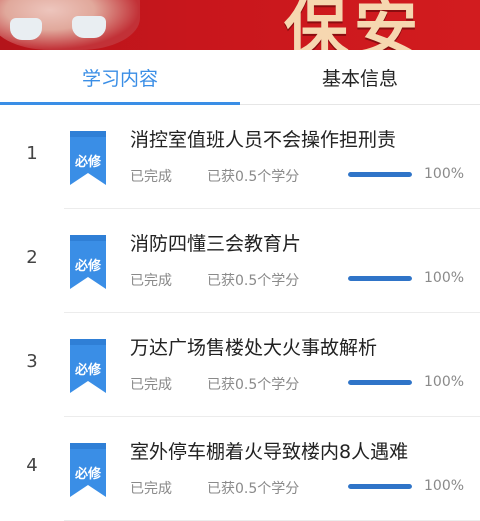  Describe the element at coordinates (354, 25) in the screenshot. I see `banner-title: 保安全` at that location.